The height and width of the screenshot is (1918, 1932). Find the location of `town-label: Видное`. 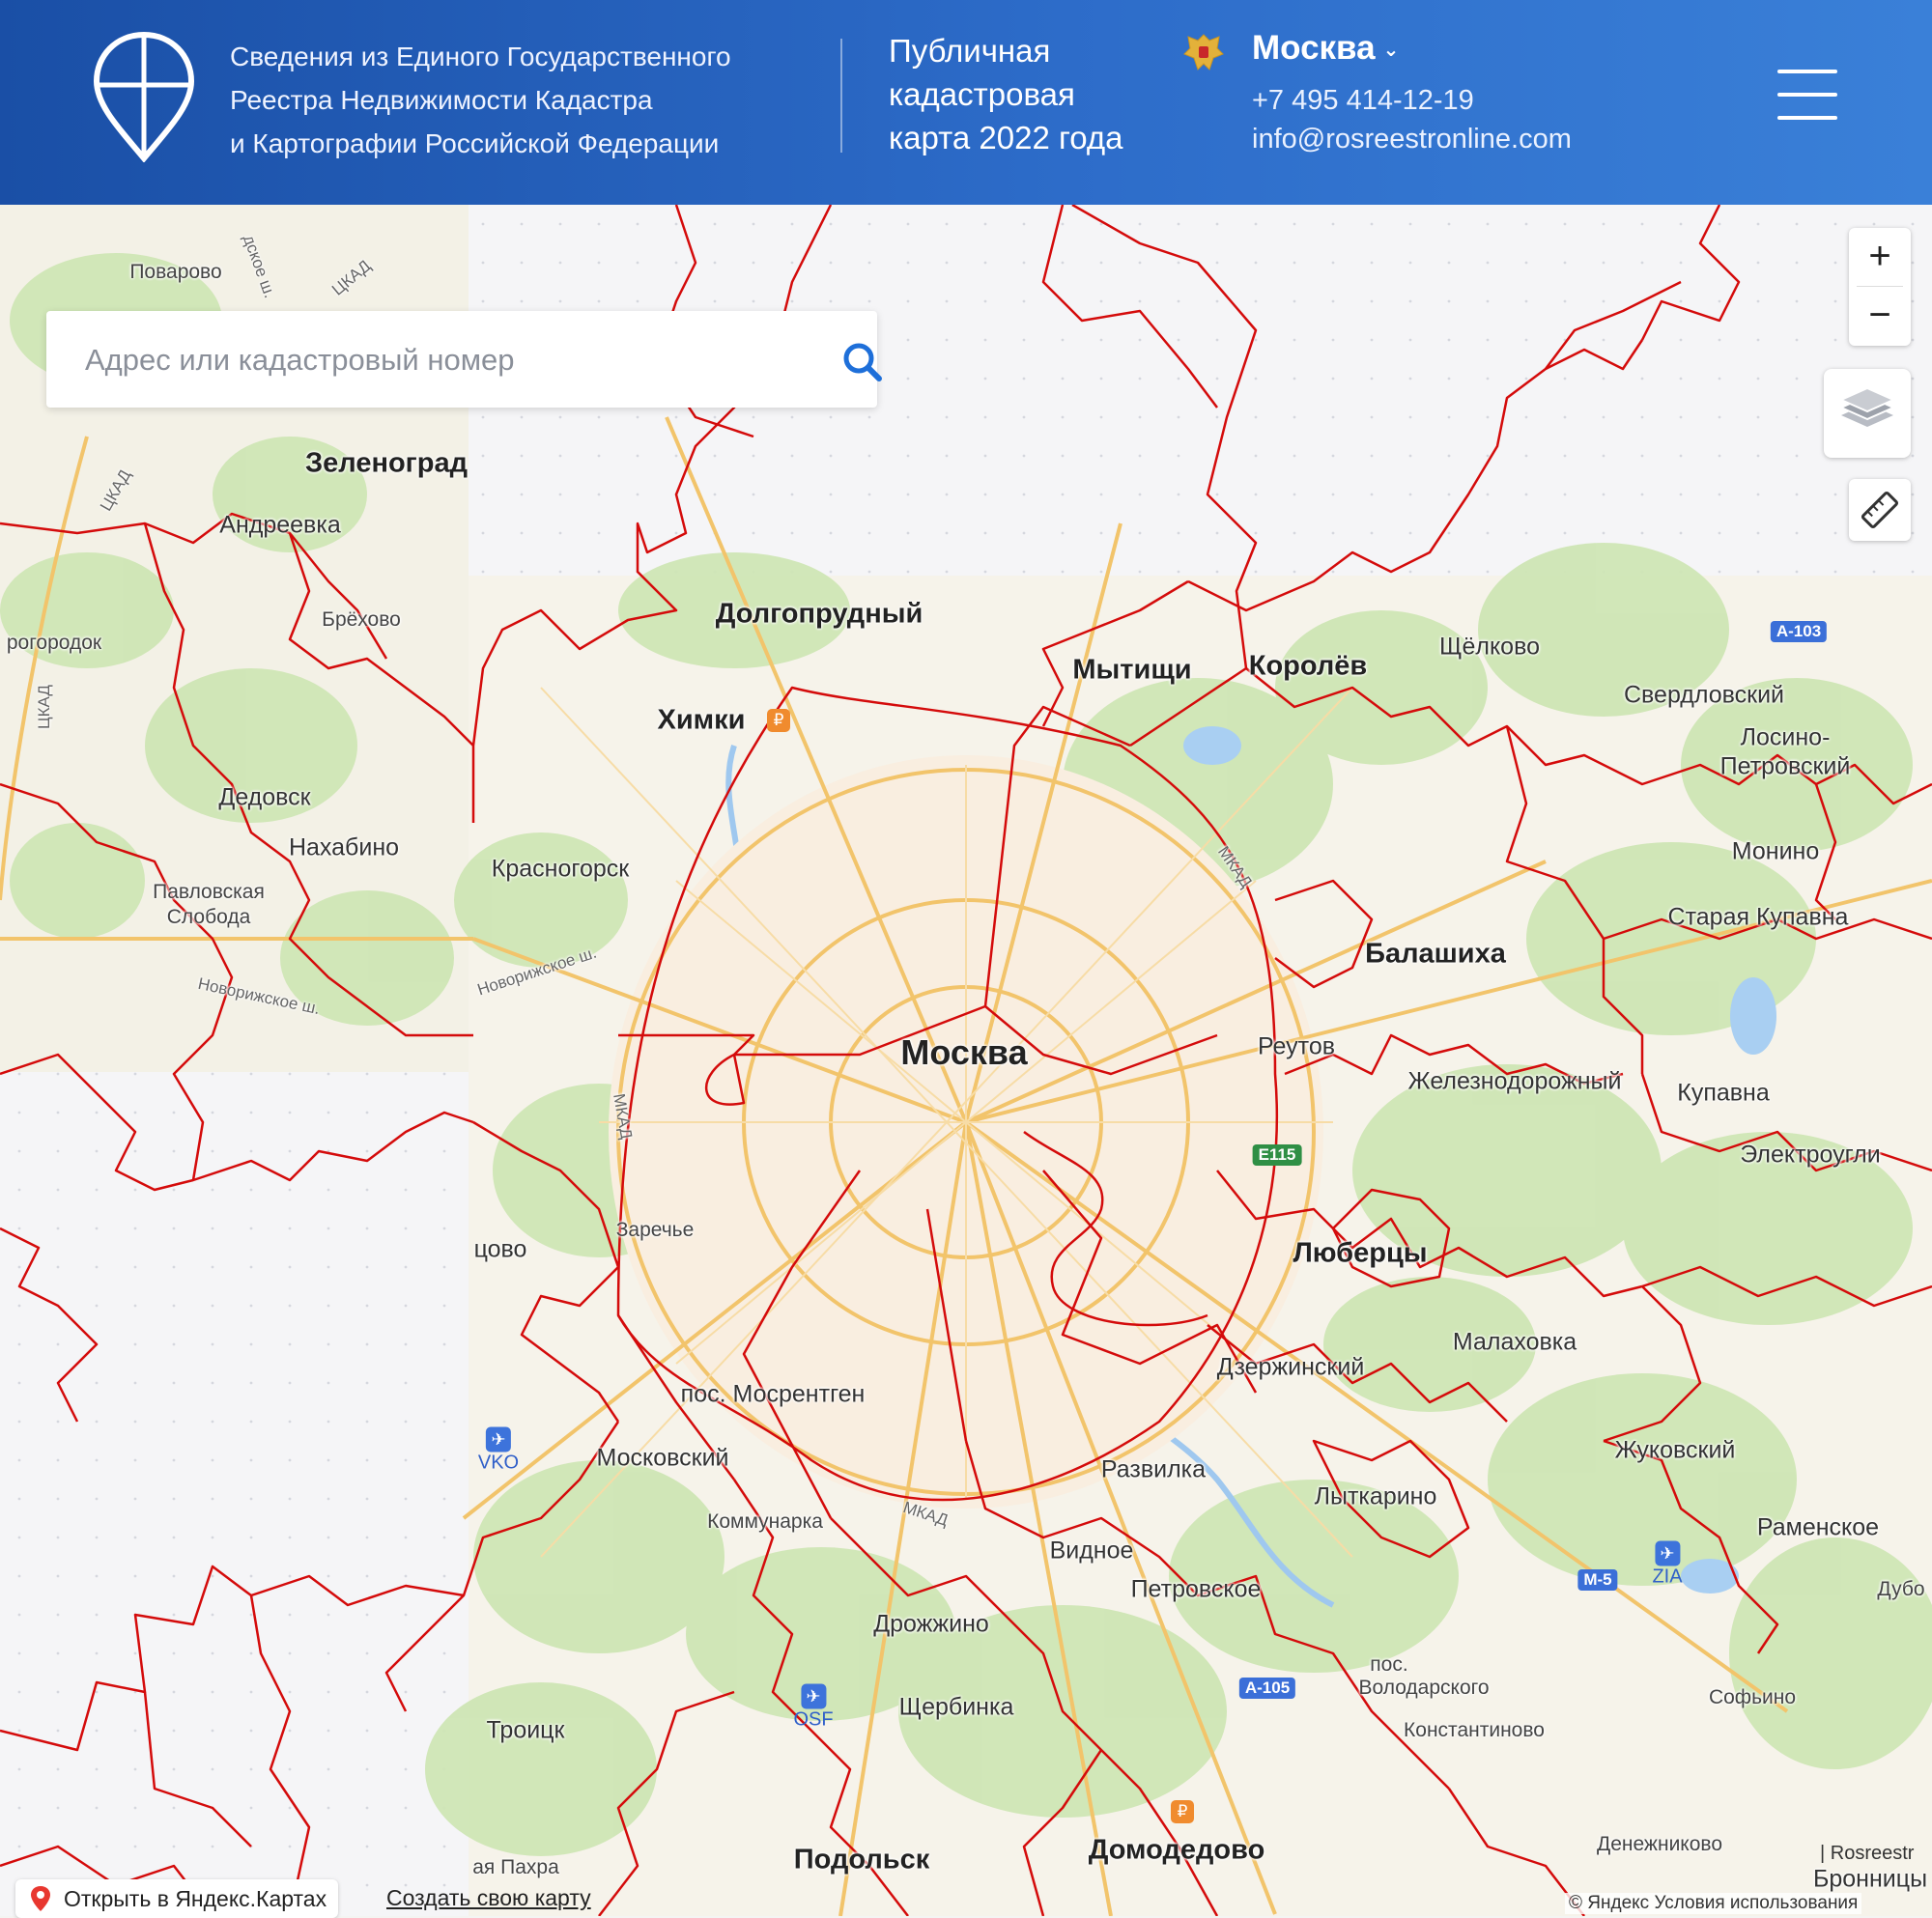

town-label: Видное is located at coordinates (1091, 1551).